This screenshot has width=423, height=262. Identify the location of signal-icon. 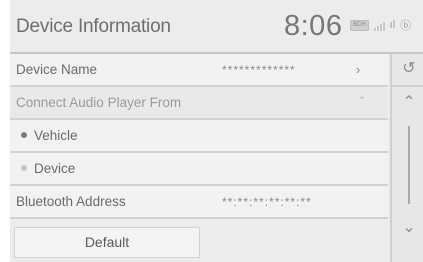
(379, 25).